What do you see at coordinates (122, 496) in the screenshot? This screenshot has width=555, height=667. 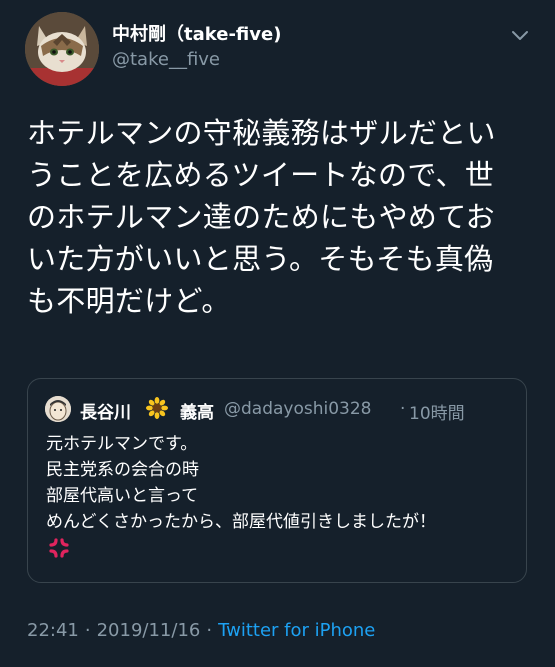 I see `quoted-text-line: 部屋代高いと言って` at bounding box center [122, 496].